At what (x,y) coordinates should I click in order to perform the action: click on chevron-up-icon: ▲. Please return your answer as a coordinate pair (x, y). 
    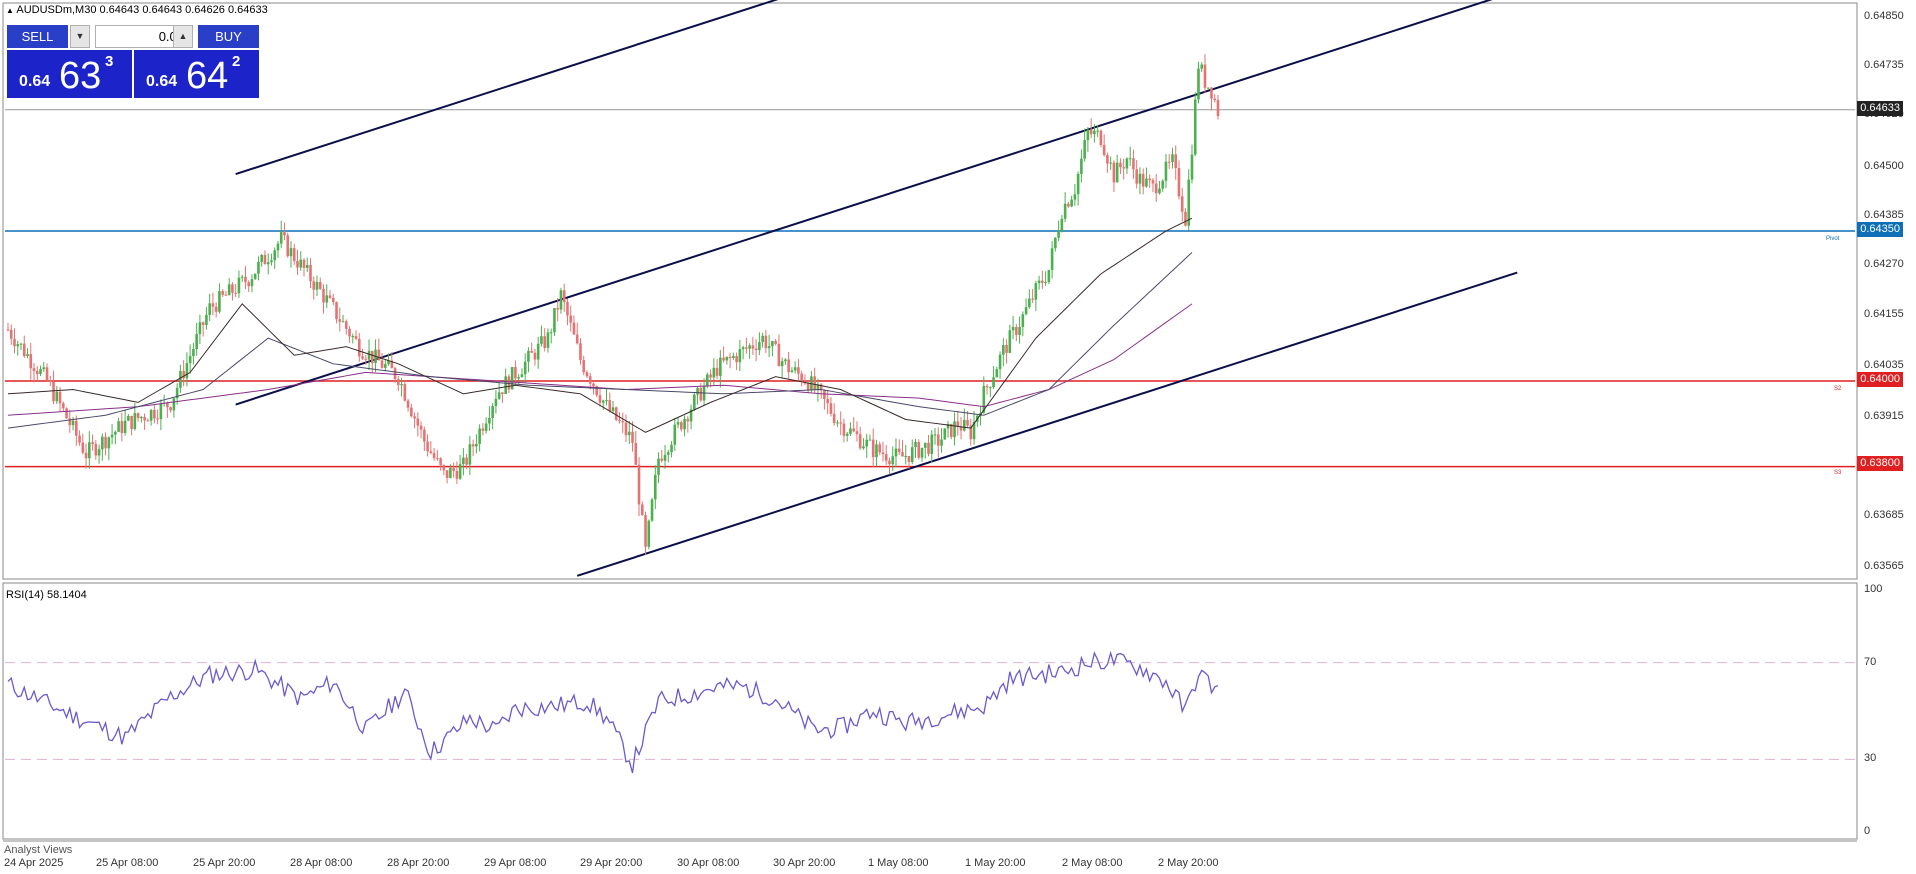
    Looking at the image, I should click on (183, 36).